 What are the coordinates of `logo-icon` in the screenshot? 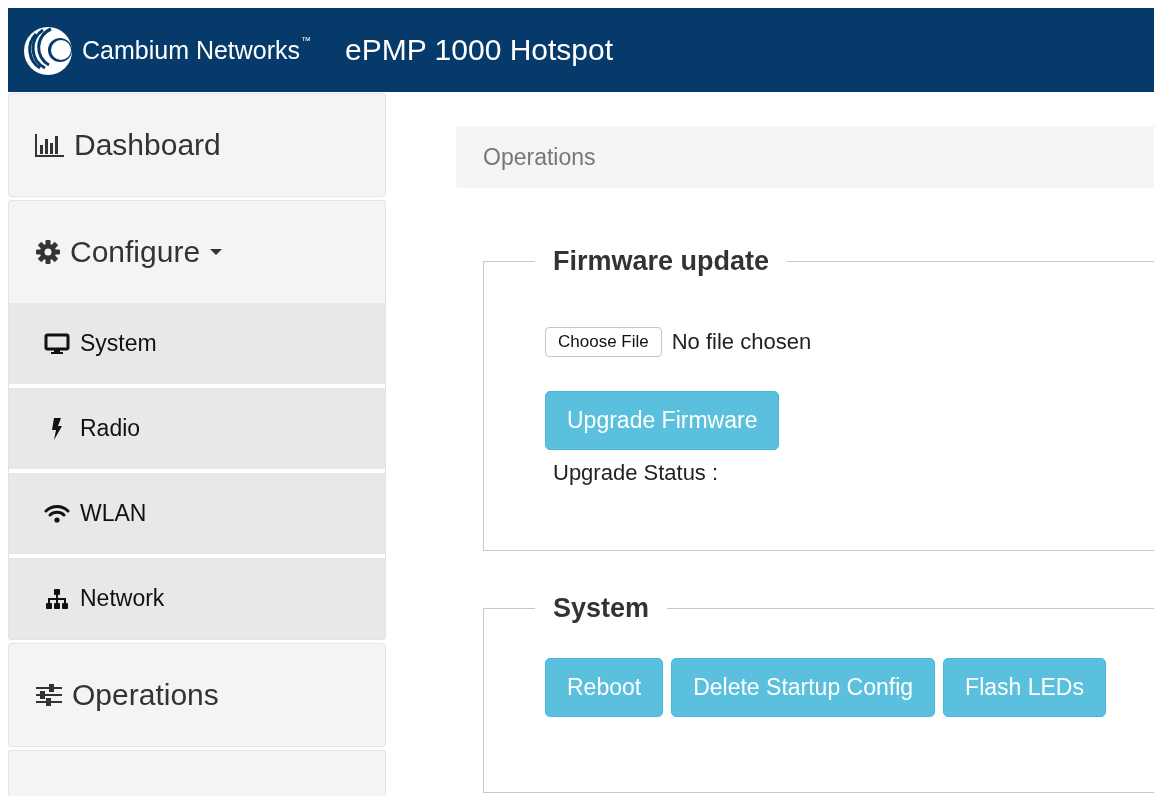 It's located at (48, 50).